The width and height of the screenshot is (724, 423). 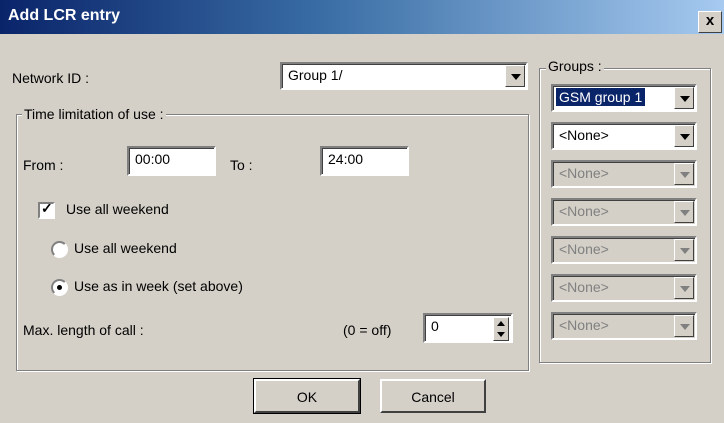 I want to click on group-combo-1: GSM group 1, so click(x=624, y=98).